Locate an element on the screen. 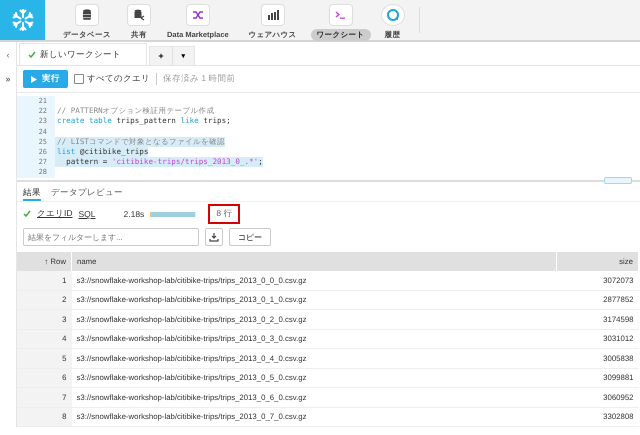 Image resolution: width=640 pixels, height=435 pixels. download-icon is located at coordinates (214, 237).